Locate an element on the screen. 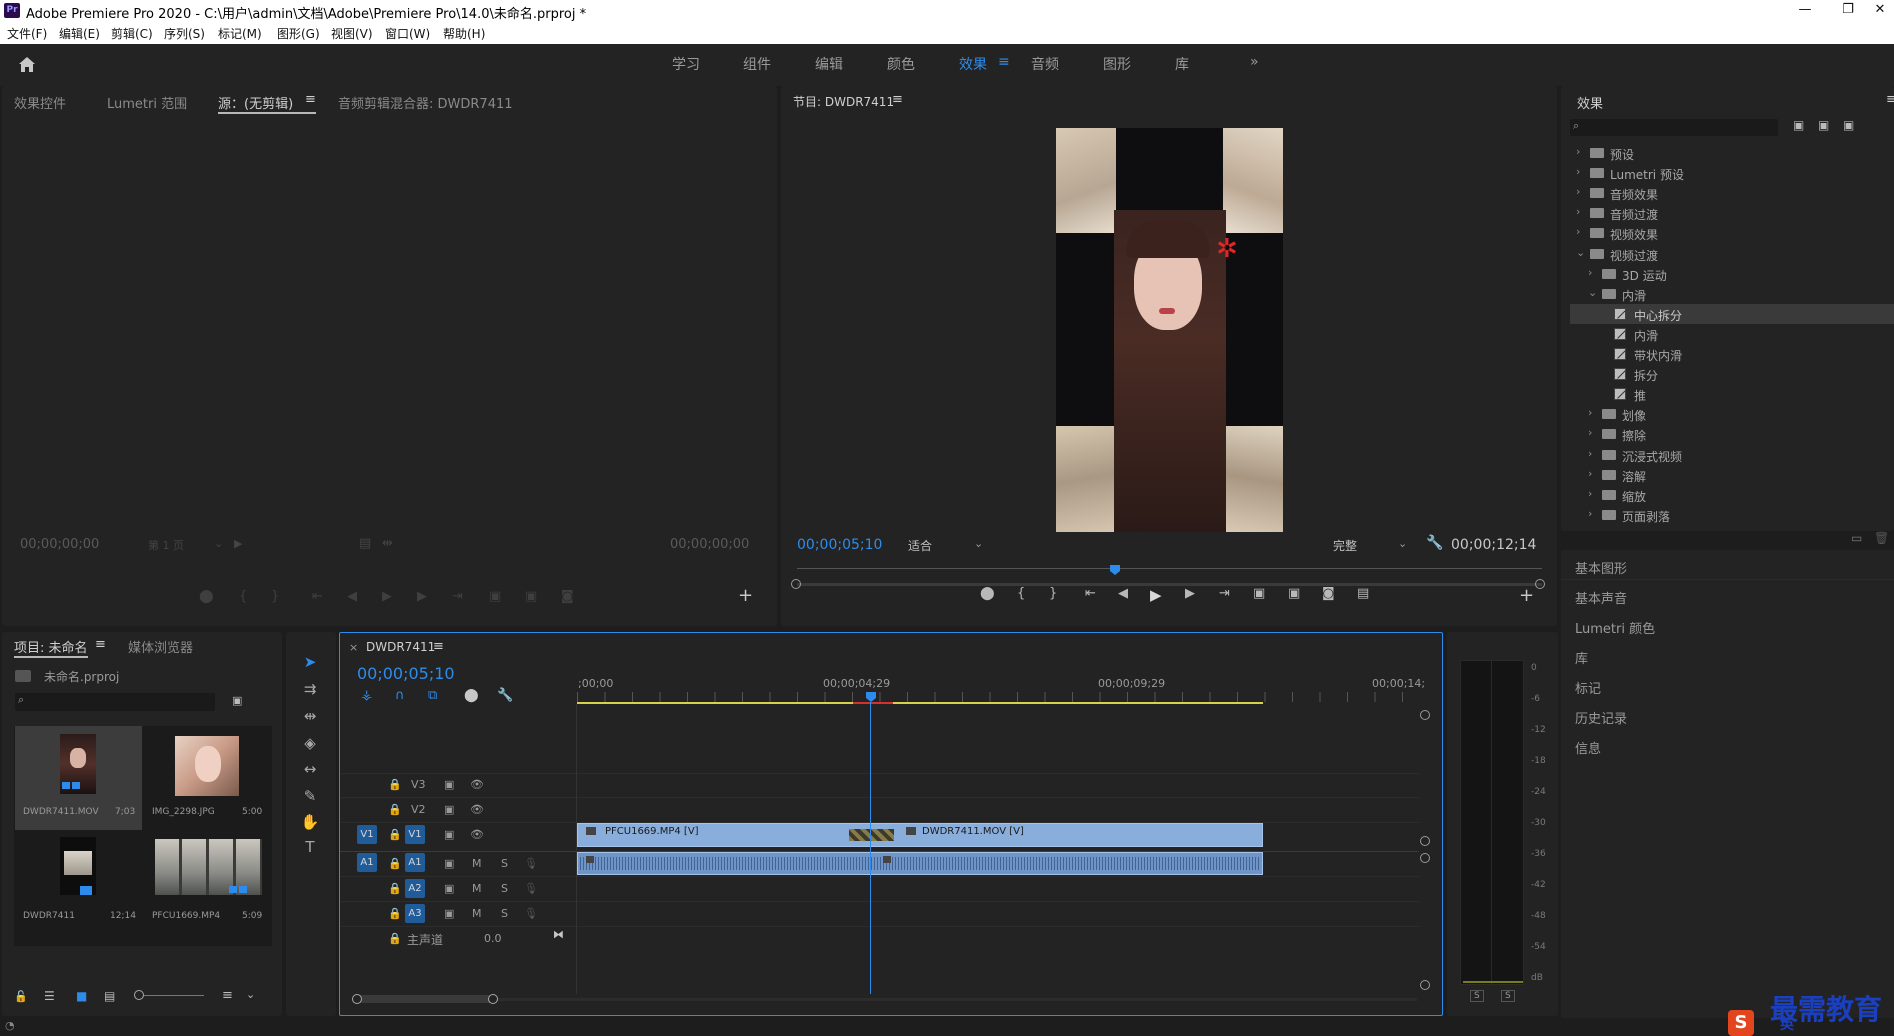  program-scrub-start-handle is located at coordinates (796, 584).